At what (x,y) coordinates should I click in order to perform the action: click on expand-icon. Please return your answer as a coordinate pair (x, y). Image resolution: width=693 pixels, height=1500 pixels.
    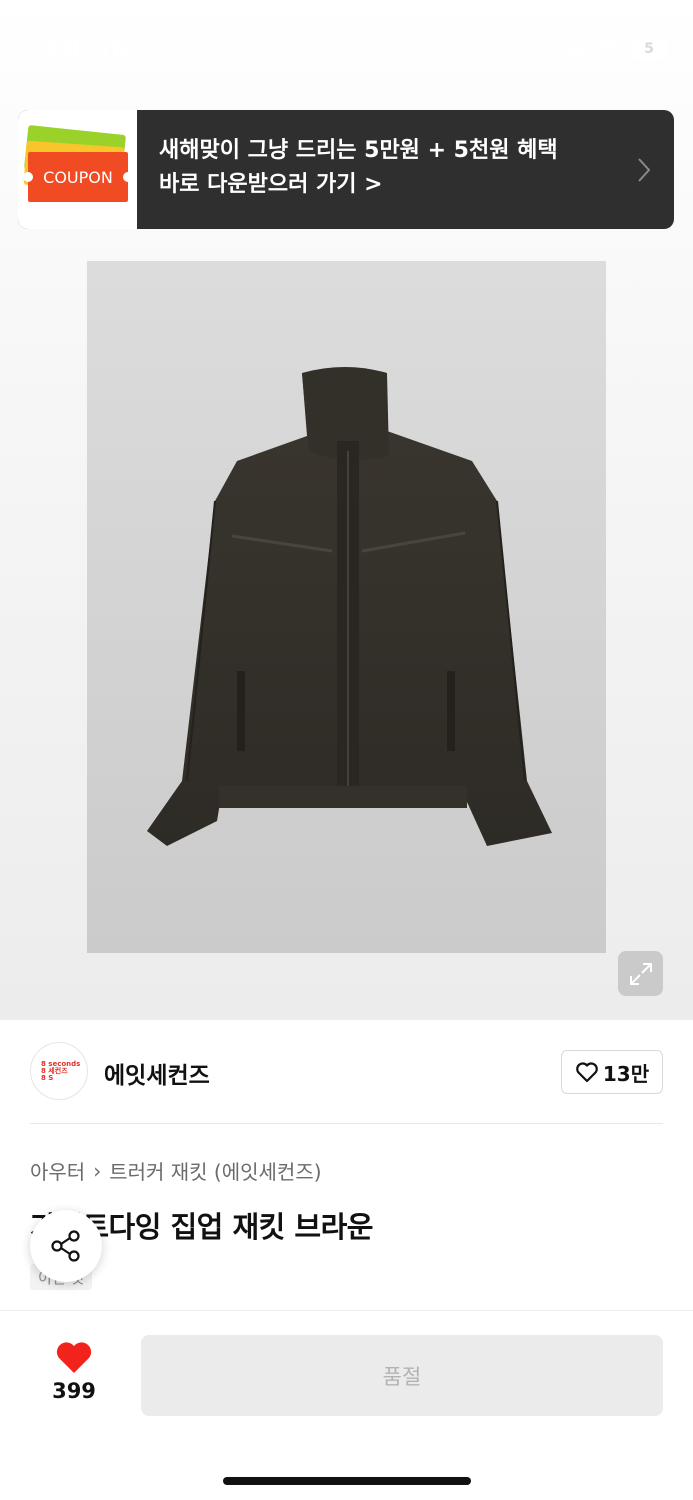
    Looking at the image, I should click on (640, 973).